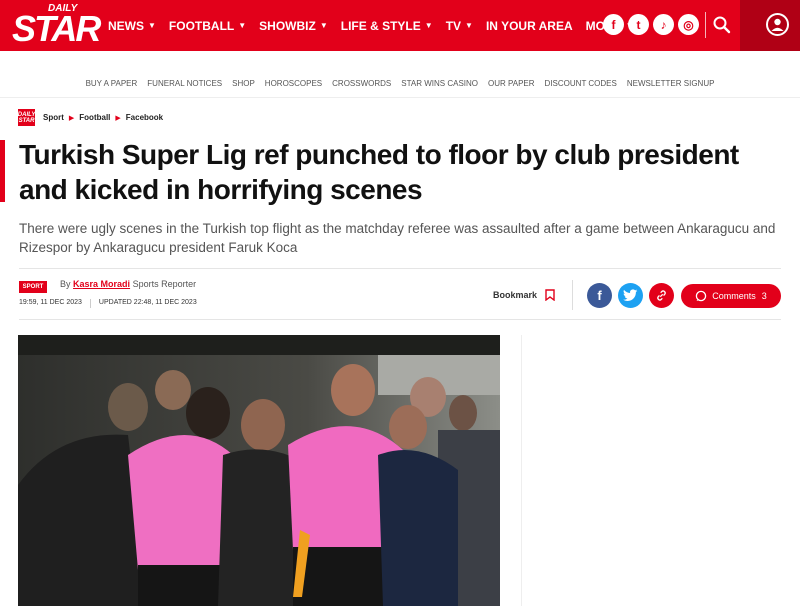 The width and height of the screenshot is (800, 606). I want to click on comment-bubble-icon, so click(701, 296).